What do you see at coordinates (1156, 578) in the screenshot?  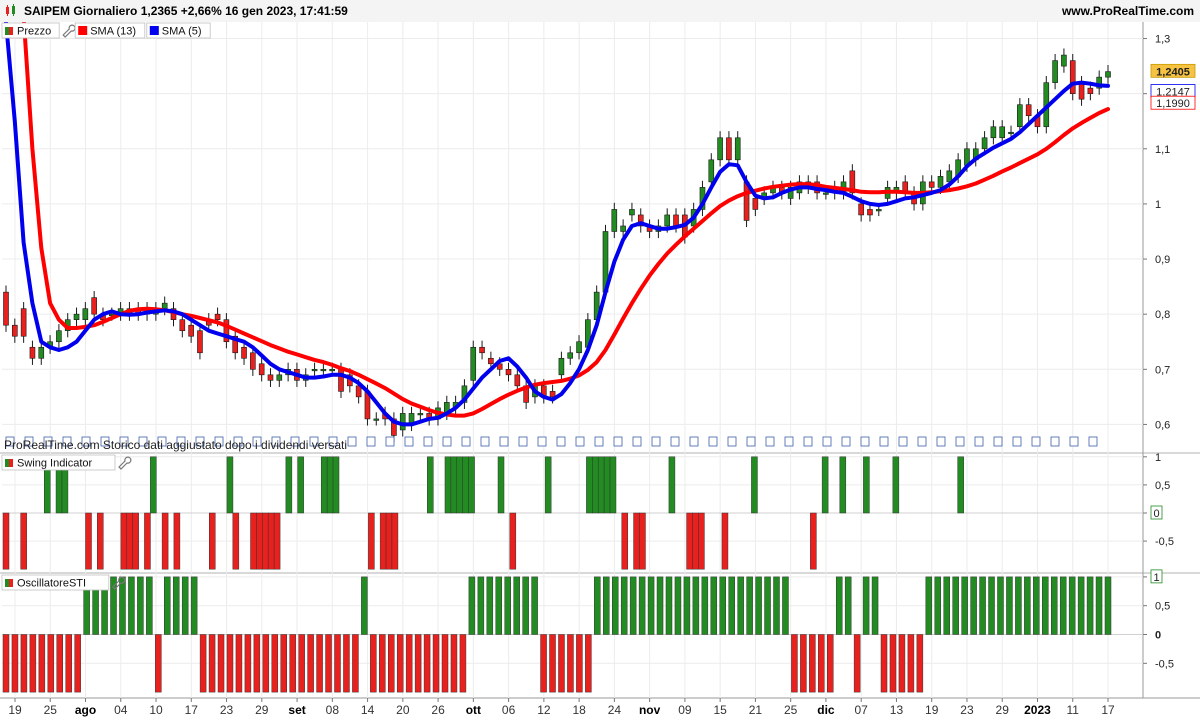 I see `oscillator-value-badge: 1` at bounding box center [1156, 578].